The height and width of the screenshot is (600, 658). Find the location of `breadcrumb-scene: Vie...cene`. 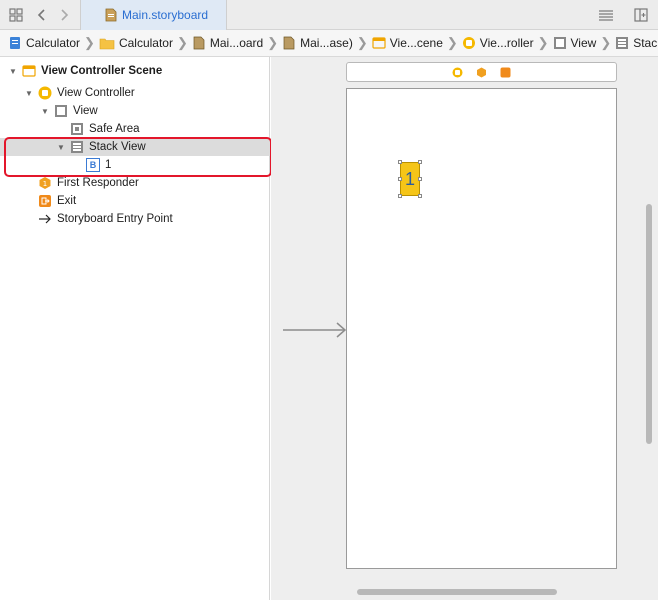

breadcrumb-scene: Vie...cene is located at coordinates (407, 43).